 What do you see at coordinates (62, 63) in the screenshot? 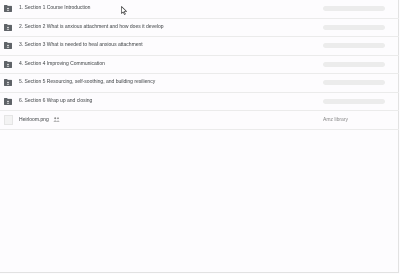
I see `folder-name: 4. Section 4 Improving Communication` at bounding box center [62, 63].